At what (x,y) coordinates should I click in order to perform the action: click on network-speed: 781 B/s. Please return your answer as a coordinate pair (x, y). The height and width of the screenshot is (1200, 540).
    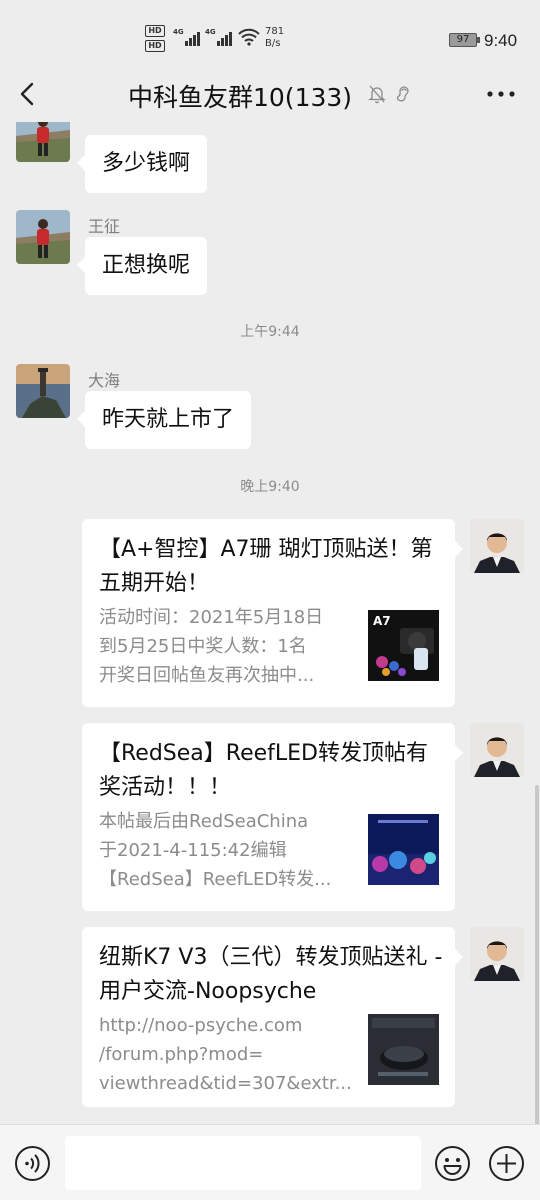
    Looking at the image, I should click on (274, 38).